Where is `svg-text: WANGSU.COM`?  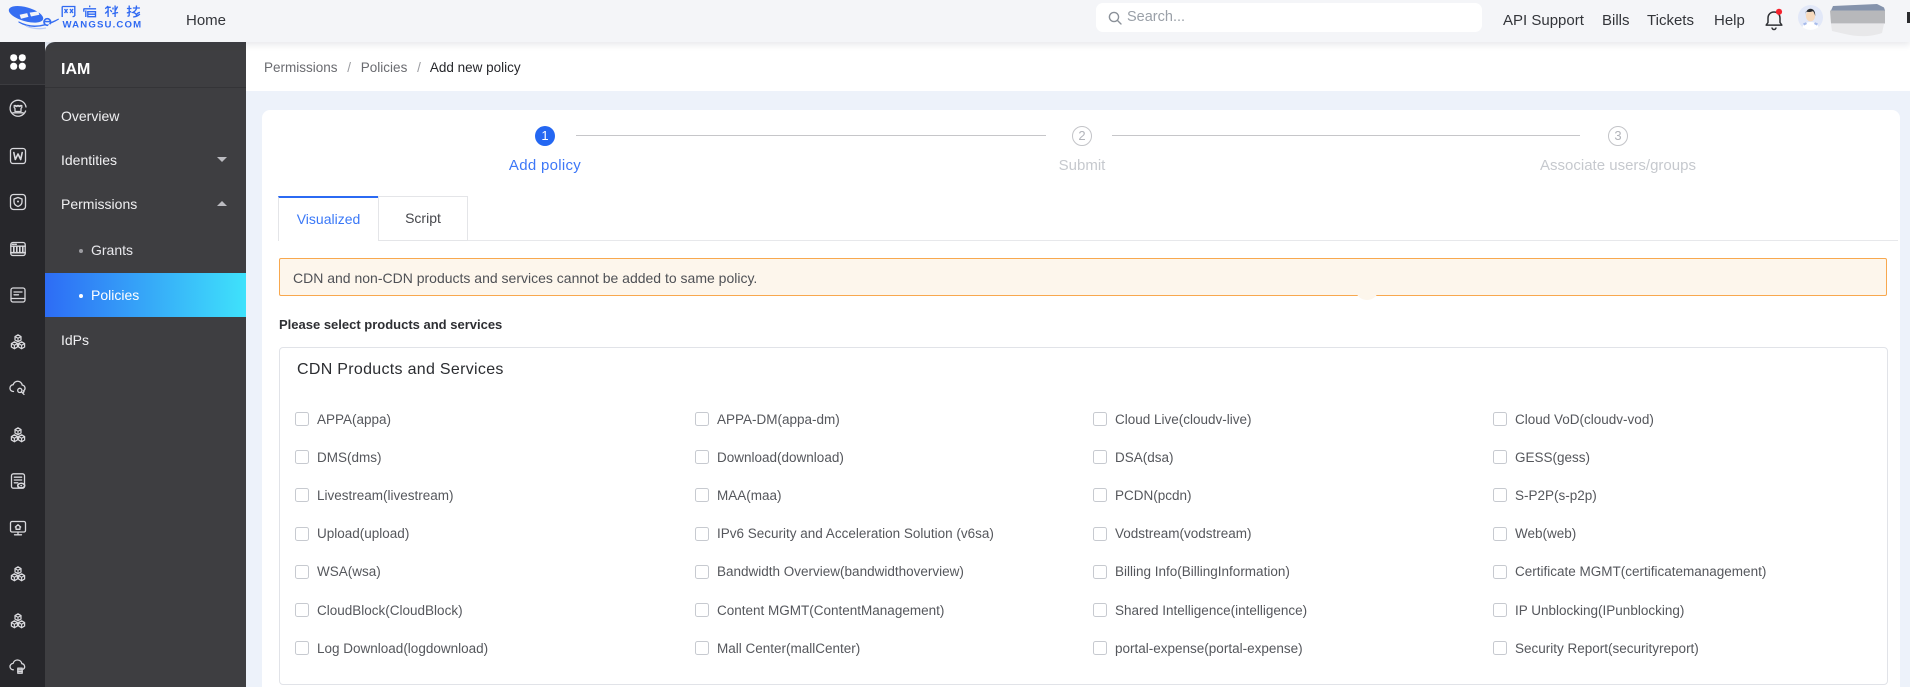 svg-text: WANGSU.COM is located at coordinates (103, 25).